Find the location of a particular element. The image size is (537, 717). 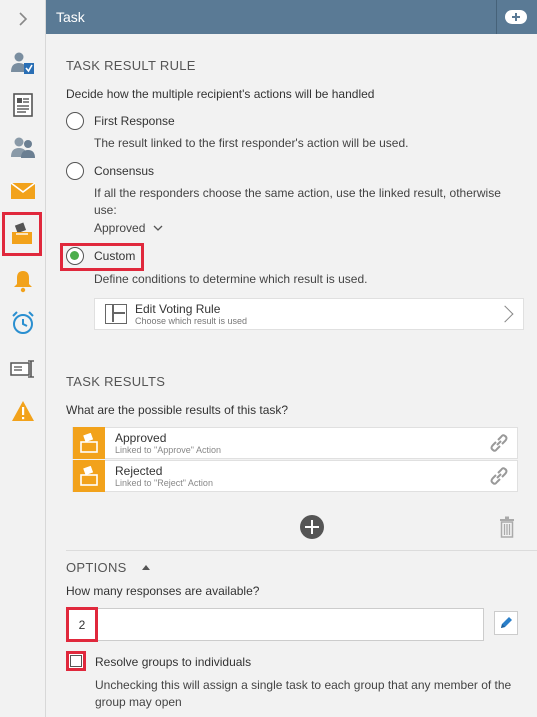

panel-header: Task is located at coordinates (291, 17).